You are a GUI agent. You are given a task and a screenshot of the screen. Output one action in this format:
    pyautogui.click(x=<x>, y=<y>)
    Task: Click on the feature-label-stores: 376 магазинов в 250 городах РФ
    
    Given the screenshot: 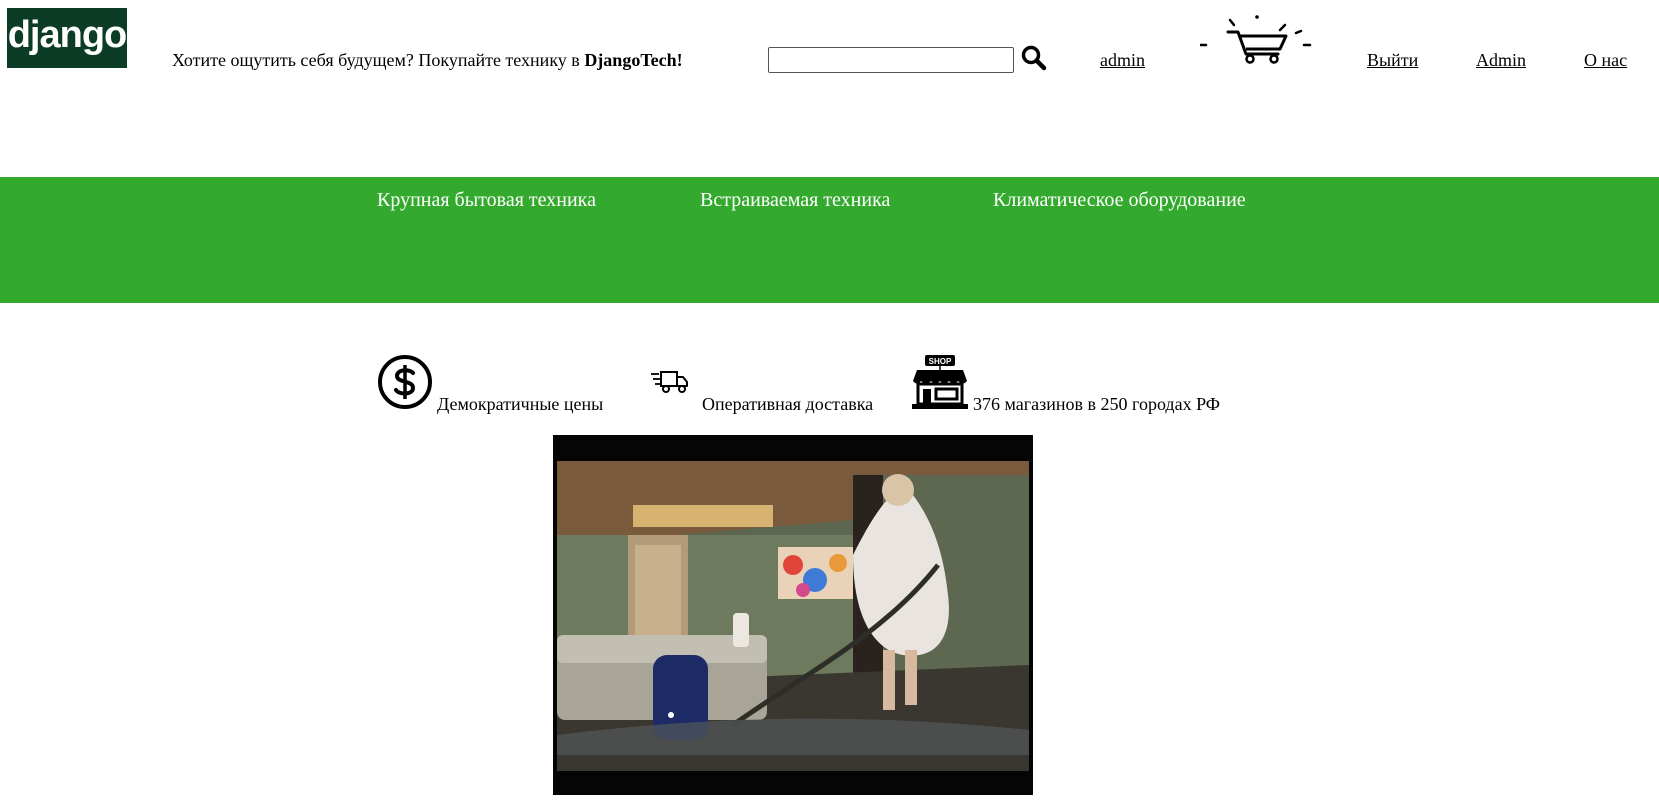 What is the action you would take?
    pyautogui.click(x=1096, y=404)
    